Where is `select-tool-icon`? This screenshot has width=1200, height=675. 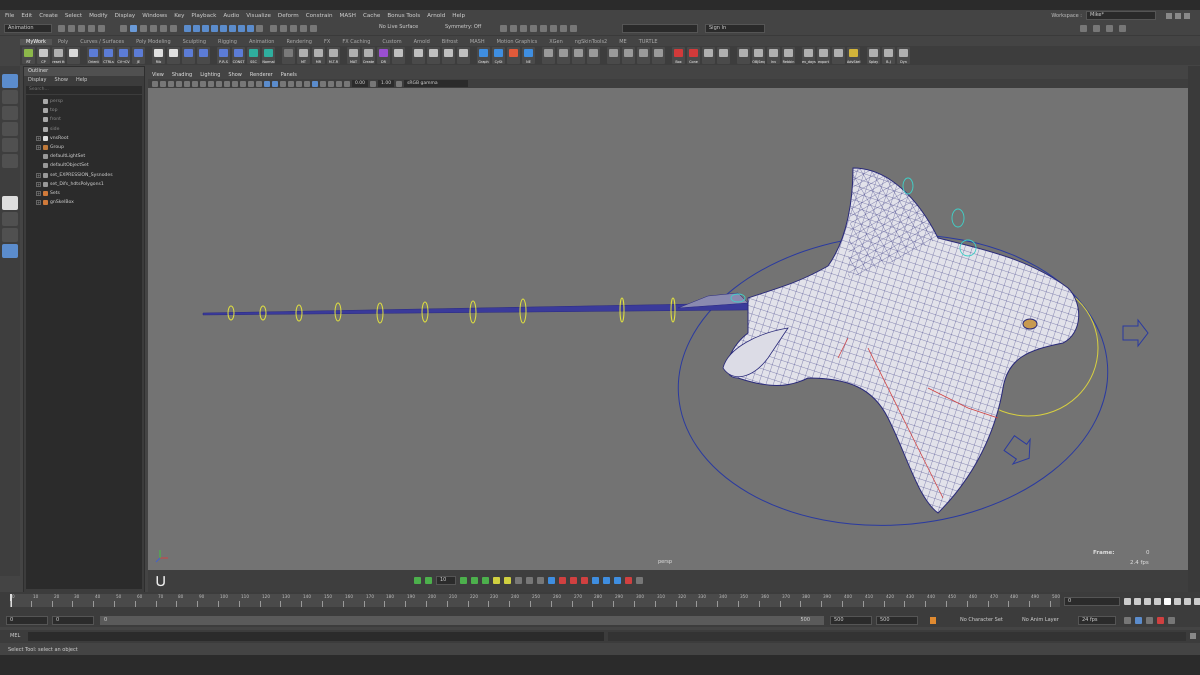
select-tool-icon is located at coordinates (10, 81).